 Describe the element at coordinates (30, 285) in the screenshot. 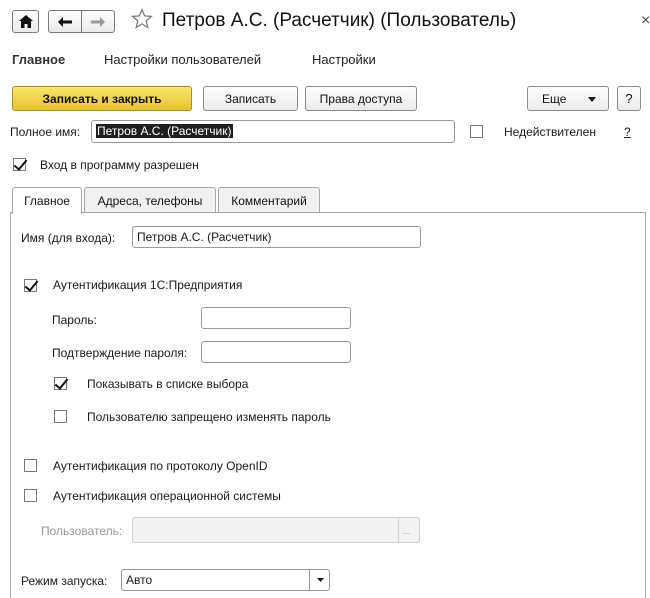

I see `auth-1c-checkbox` at that location.